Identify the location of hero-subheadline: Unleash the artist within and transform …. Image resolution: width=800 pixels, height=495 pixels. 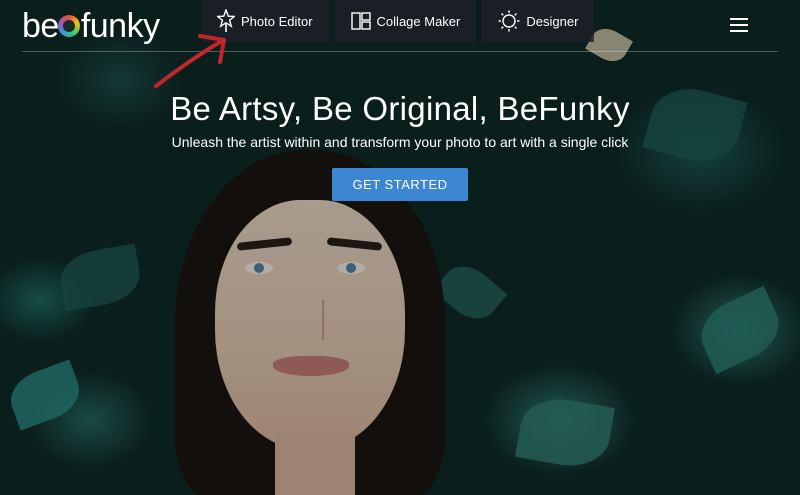
(400, 142).